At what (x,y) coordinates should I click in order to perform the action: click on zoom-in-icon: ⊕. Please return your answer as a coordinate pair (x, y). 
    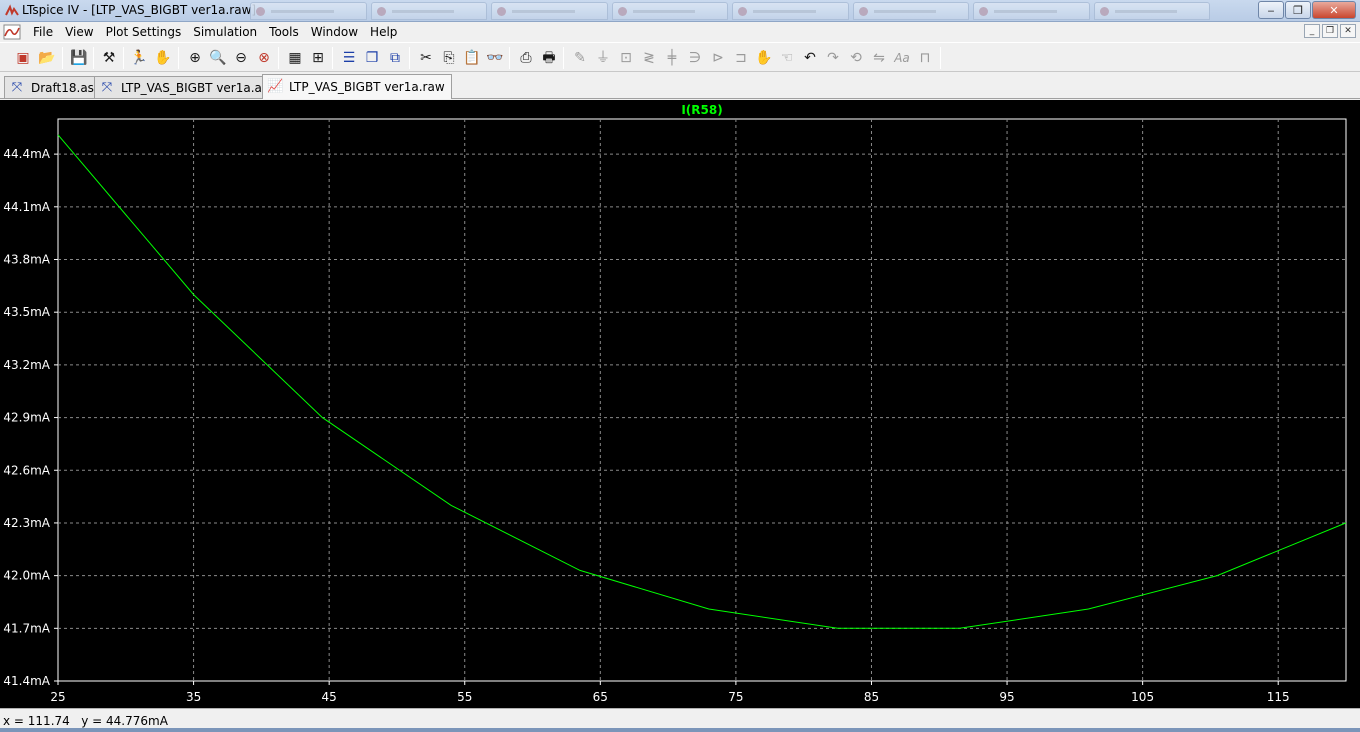
    Looking at the image, I should click on (195, 58).